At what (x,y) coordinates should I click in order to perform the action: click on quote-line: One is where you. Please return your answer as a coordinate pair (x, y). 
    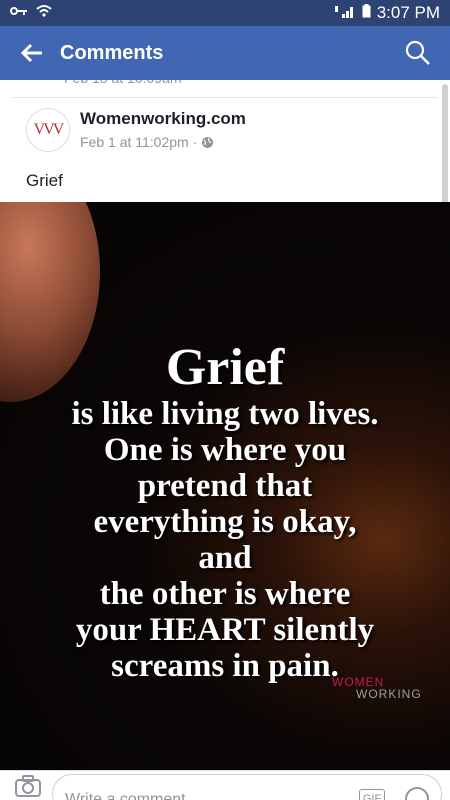
    Looking at the image, I should click on (225, 450).